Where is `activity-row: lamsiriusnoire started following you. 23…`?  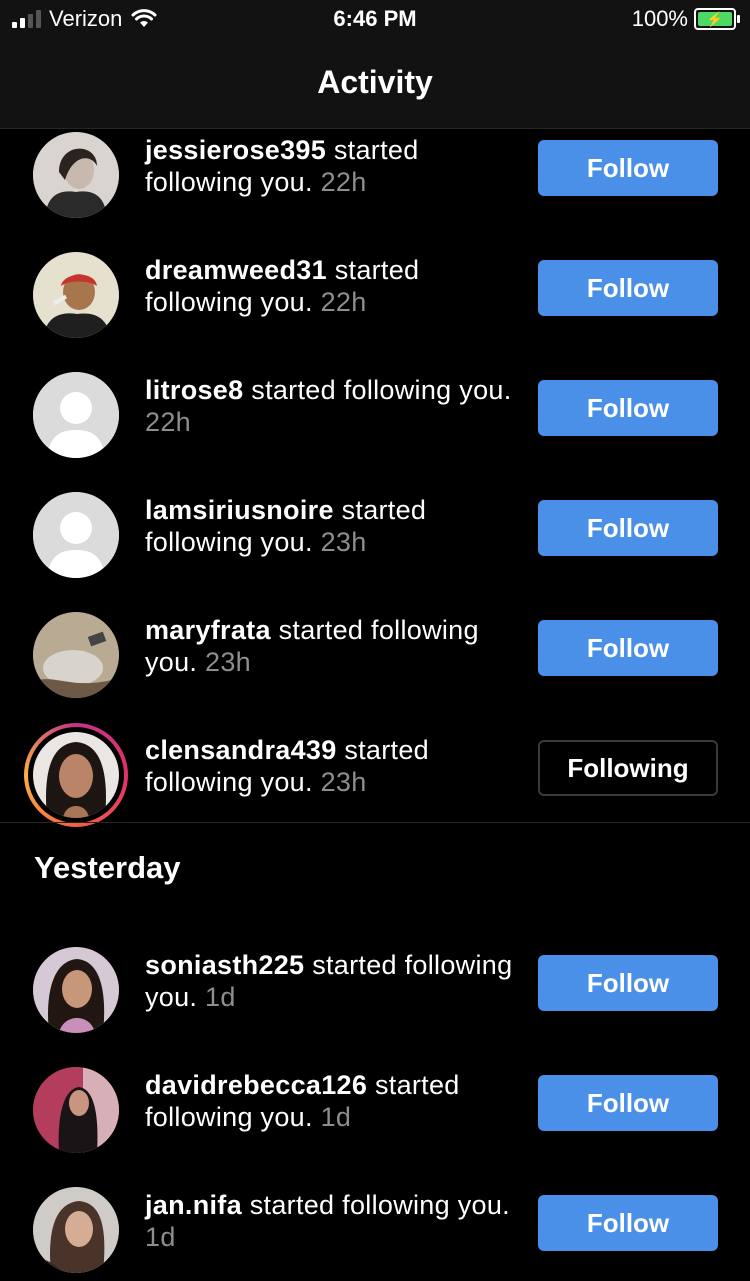
activity-row: lamsiriusnoire started following you. 23… is located at coordinates (375, 526).